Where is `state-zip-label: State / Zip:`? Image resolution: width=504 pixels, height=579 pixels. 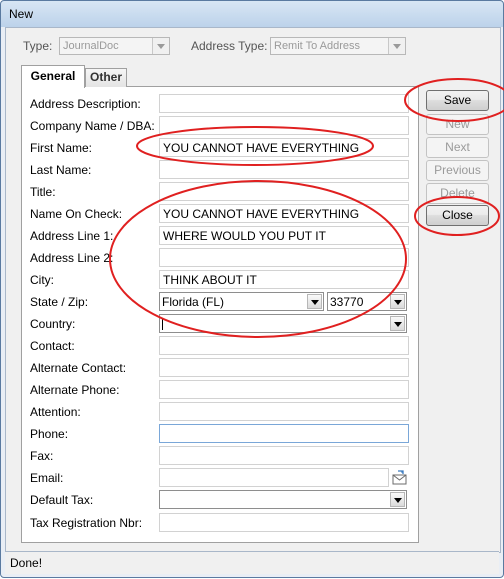 state-zip-label: State / Zip: is located at coordinates (59, 302).